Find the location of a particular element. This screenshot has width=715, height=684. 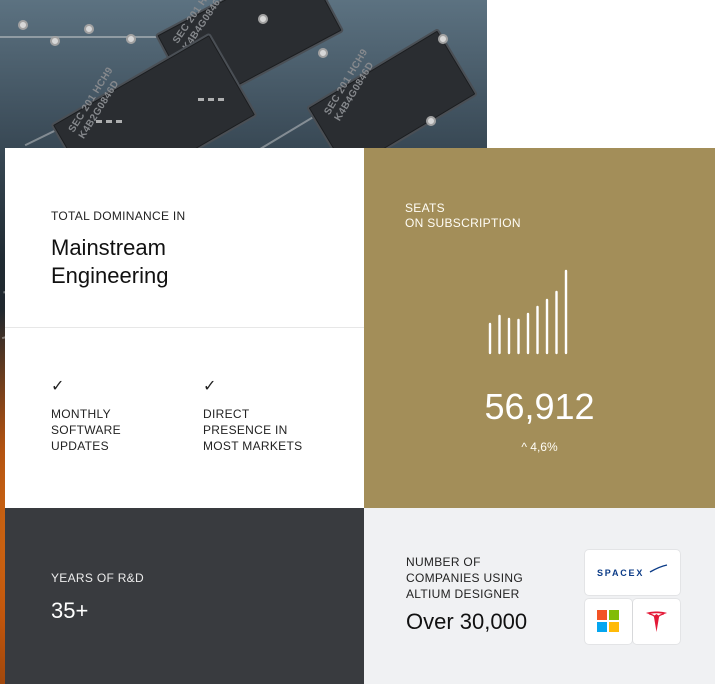

years-value: 35+ is located at coordinates (70, 610).